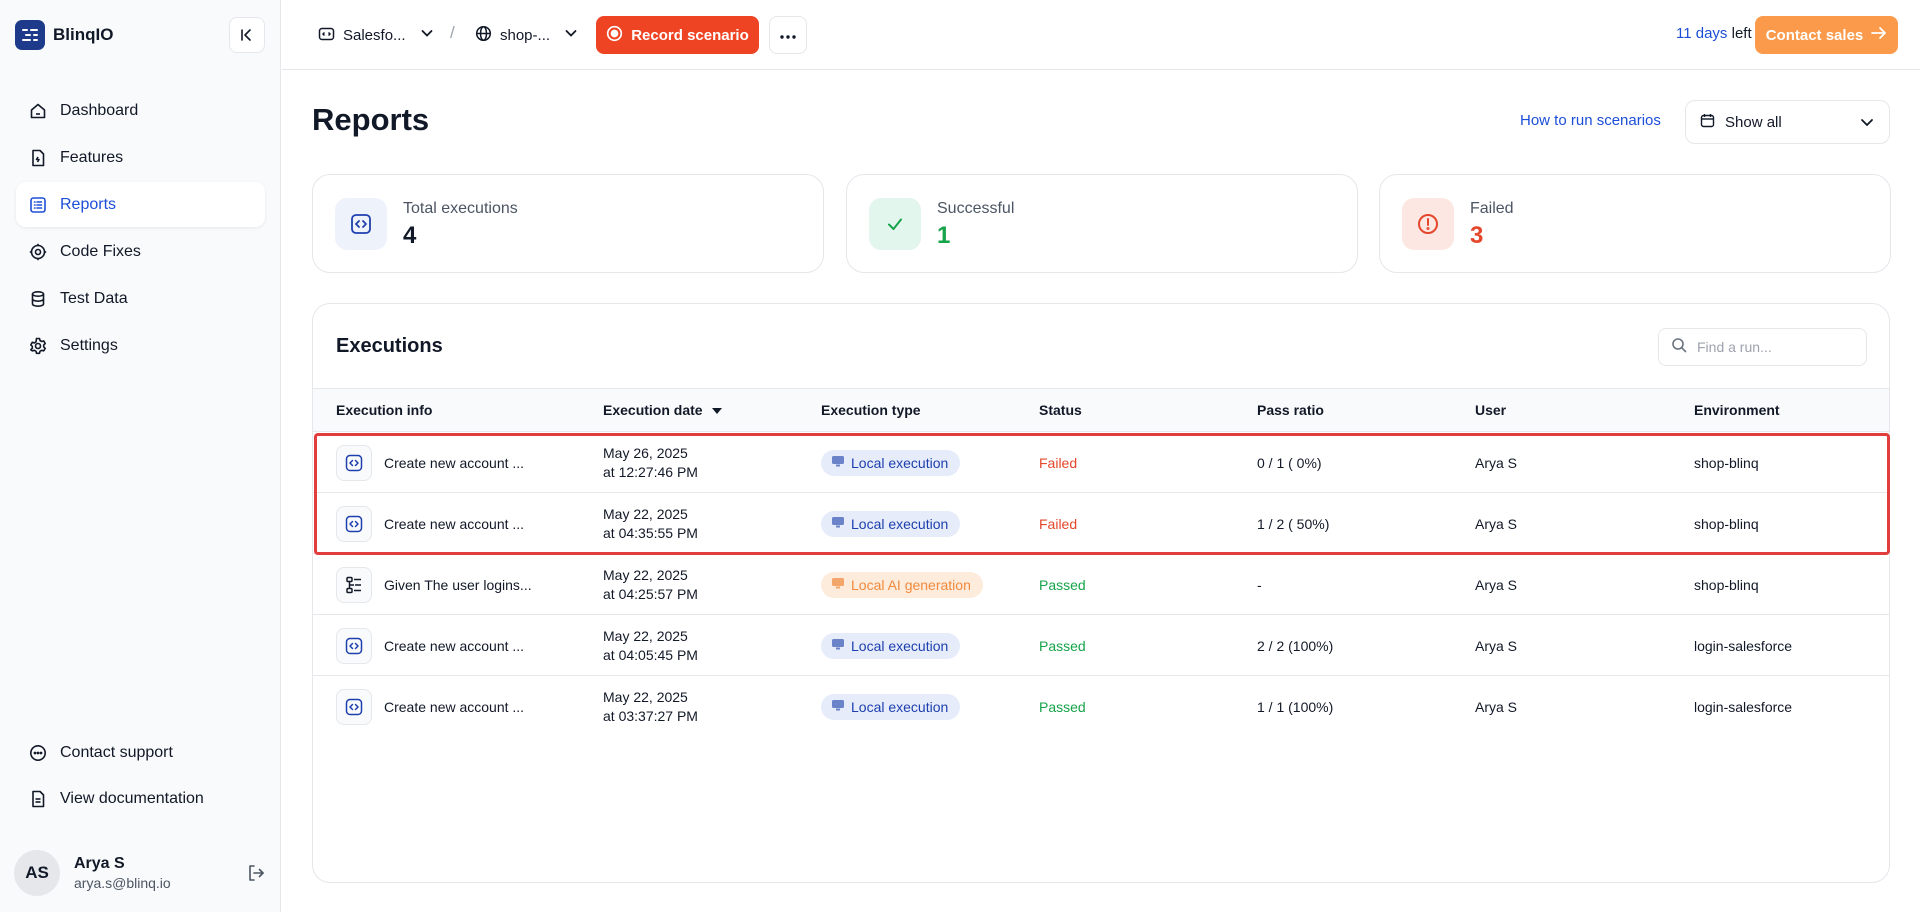 This screenshot has height=912, width=1920. I want to click on execution-type-cell: Local execution, so click(891, 706).